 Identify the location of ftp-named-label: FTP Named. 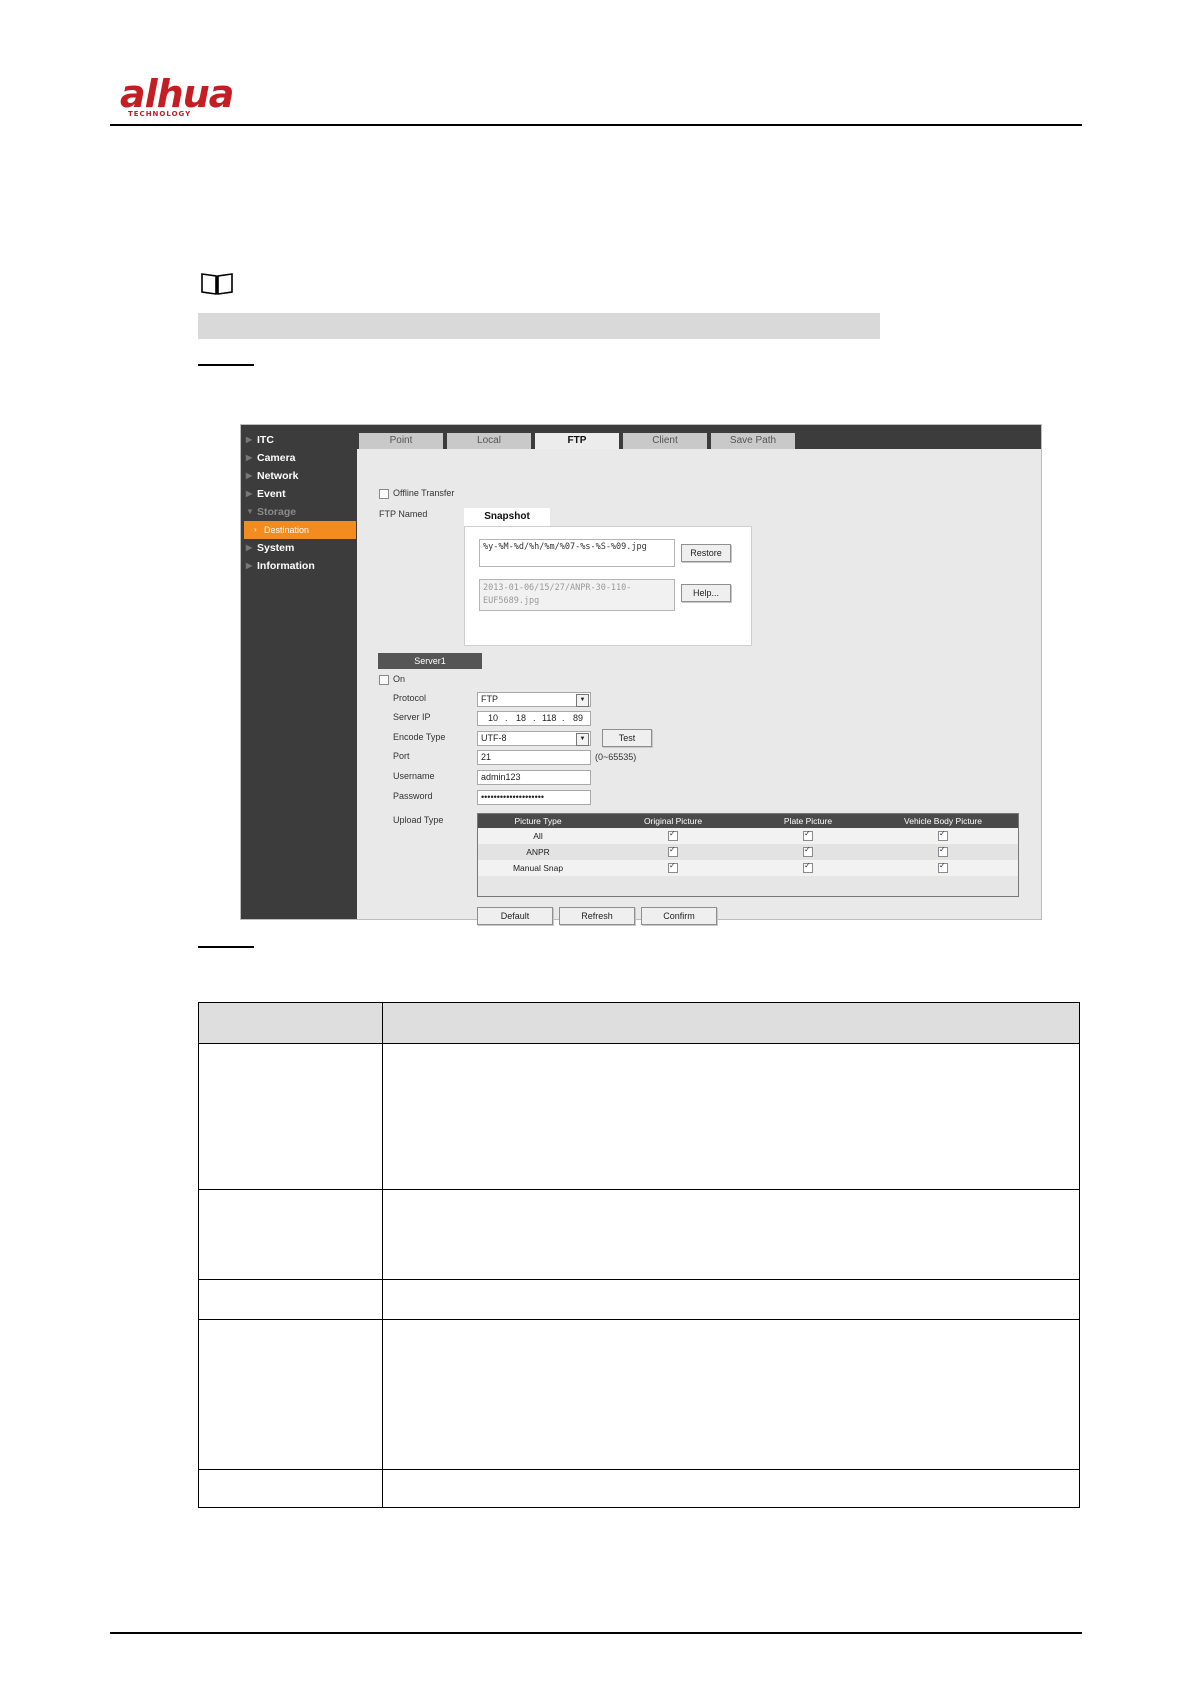
(403, 514).